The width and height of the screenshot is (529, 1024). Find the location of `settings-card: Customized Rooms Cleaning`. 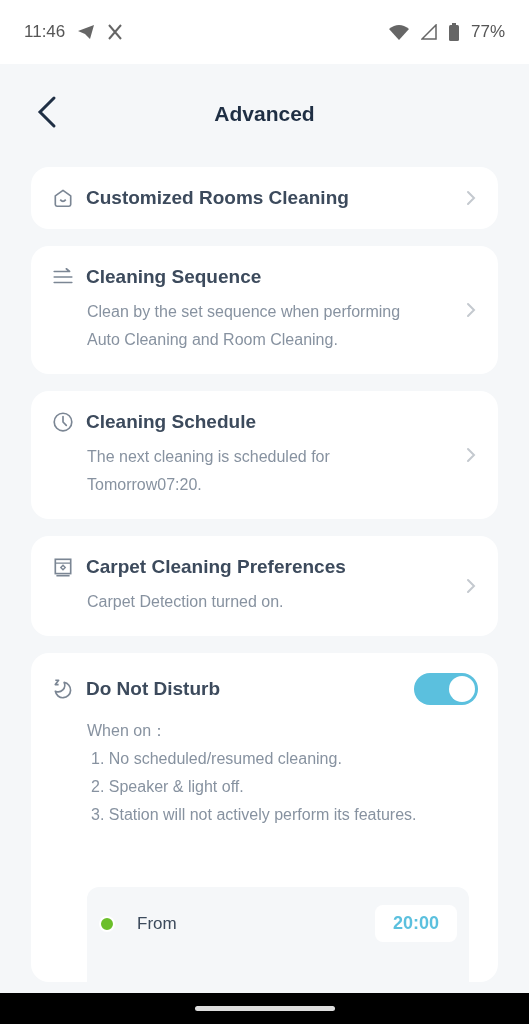

settings-card: Customized Rooms Cleaning is located at coordinates (264, 198).